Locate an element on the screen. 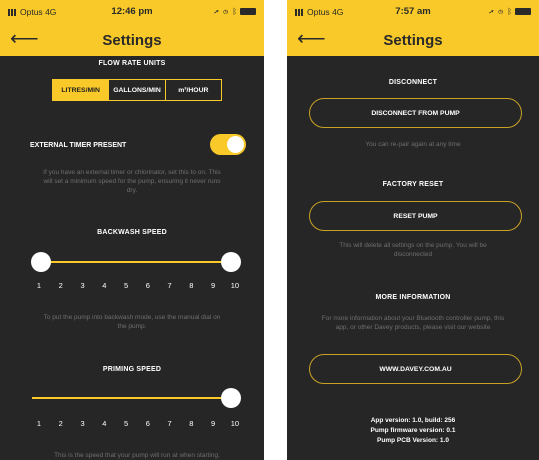  unit-cubic-meters-button: m³/HOUR is located at coordinates (192, 90).